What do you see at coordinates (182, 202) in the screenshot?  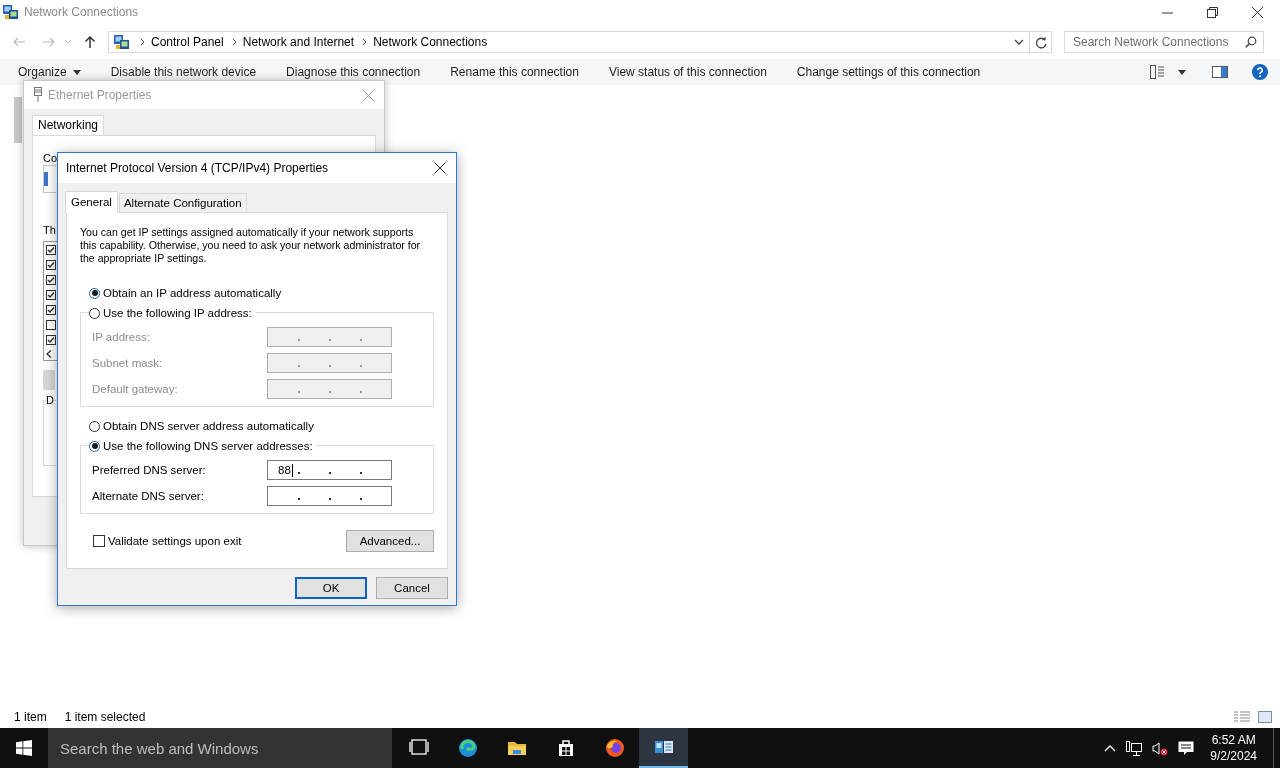 I see `tab: Alternate Configuration` at bounding box center [182, 202].